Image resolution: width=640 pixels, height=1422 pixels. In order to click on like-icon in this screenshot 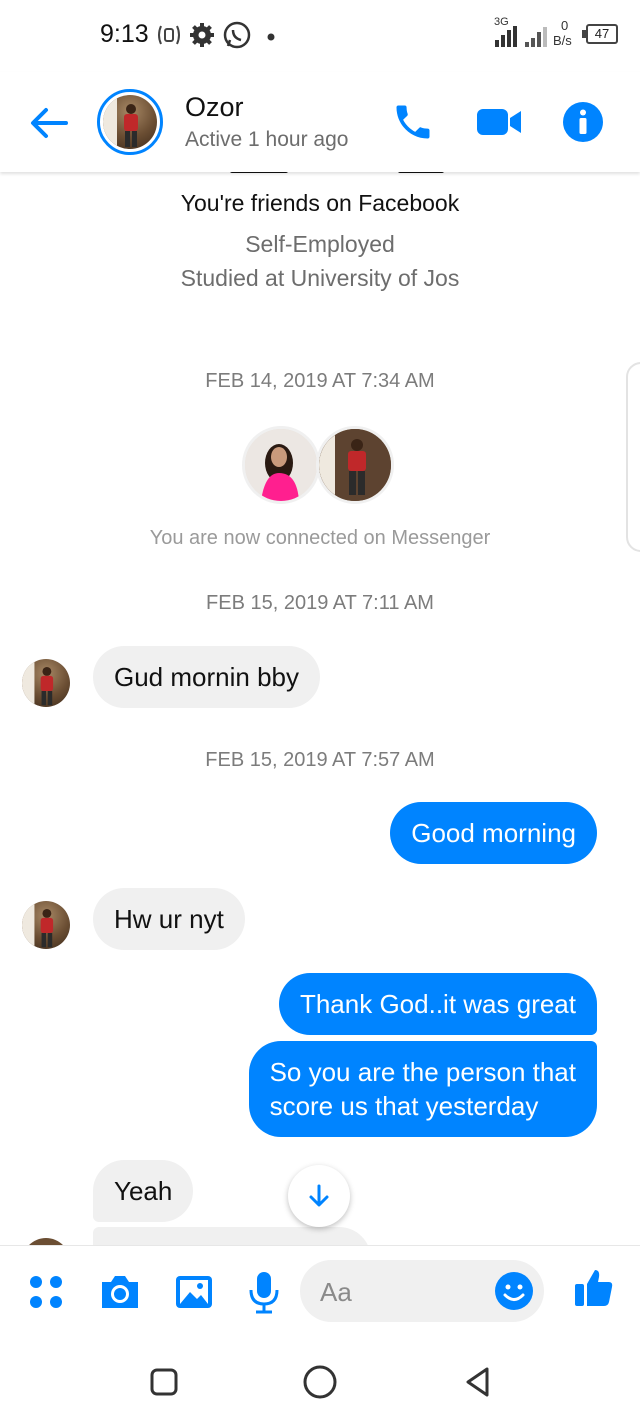, I will do `click(594, 1288)`.